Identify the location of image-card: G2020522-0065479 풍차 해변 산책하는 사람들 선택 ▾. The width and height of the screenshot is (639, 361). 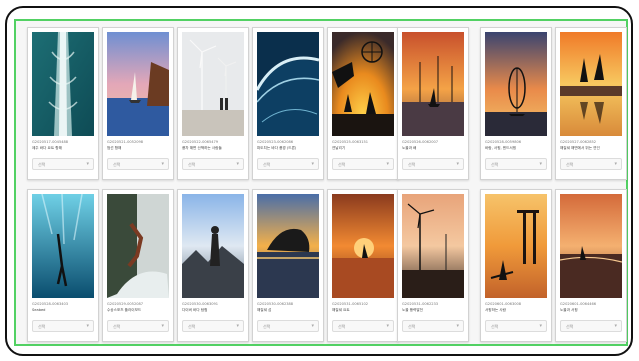
(213, 103).